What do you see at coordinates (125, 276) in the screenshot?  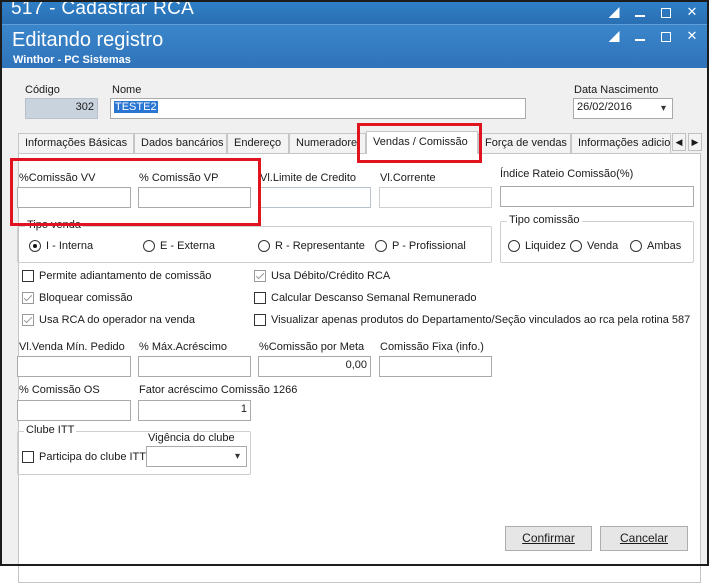 I see `permite-adiantamento-label: Permite adiantamento de comissão` at bounding box center [125, 276].